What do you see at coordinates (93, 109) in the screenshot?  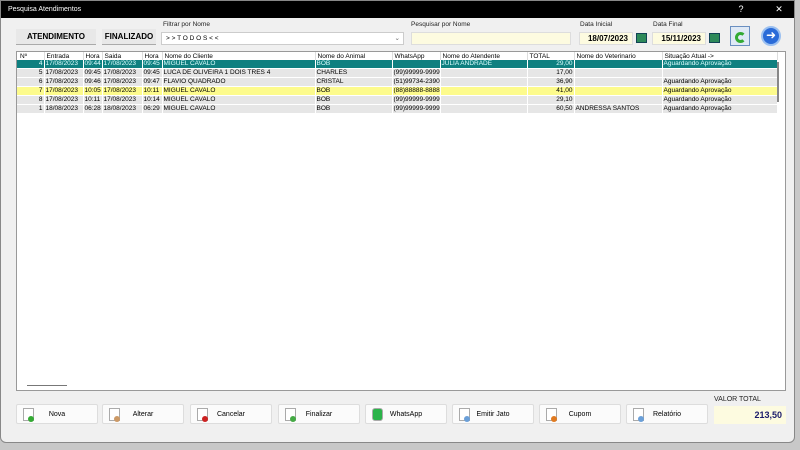 I see `table-cell: 06:28` at bounding box center [93, 109].